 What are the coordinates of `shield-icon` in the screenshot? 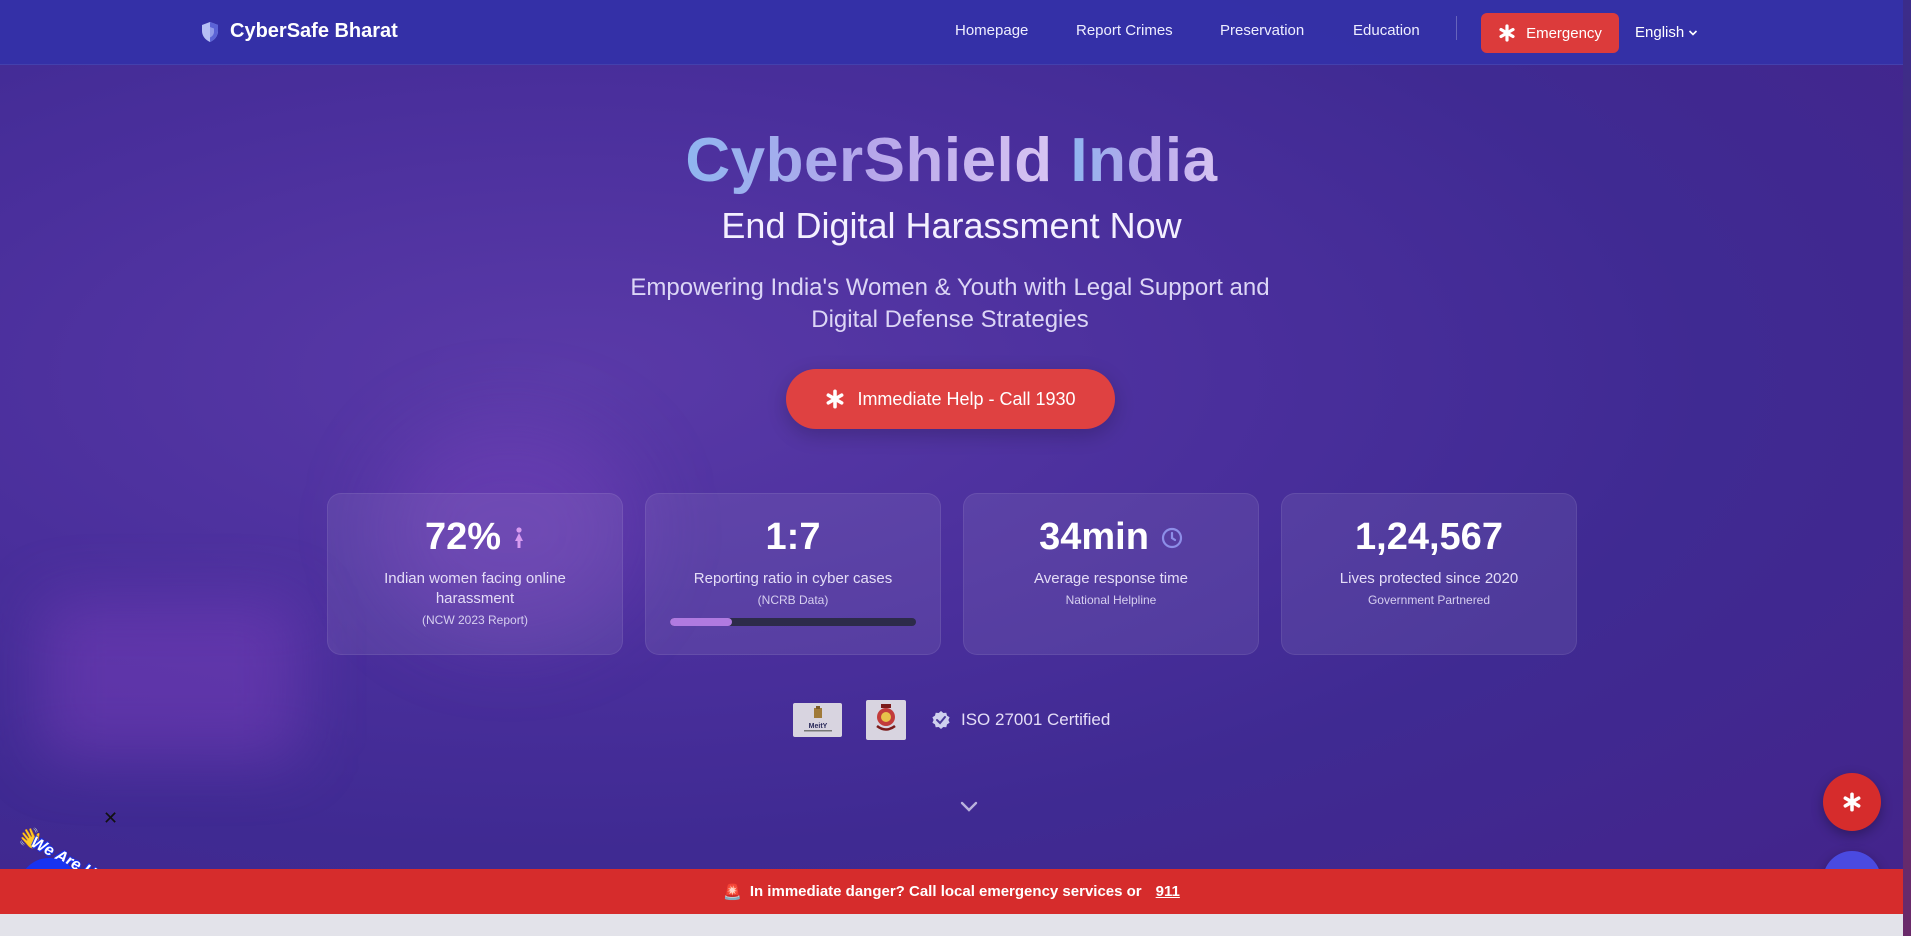 It's located at (210, 31).